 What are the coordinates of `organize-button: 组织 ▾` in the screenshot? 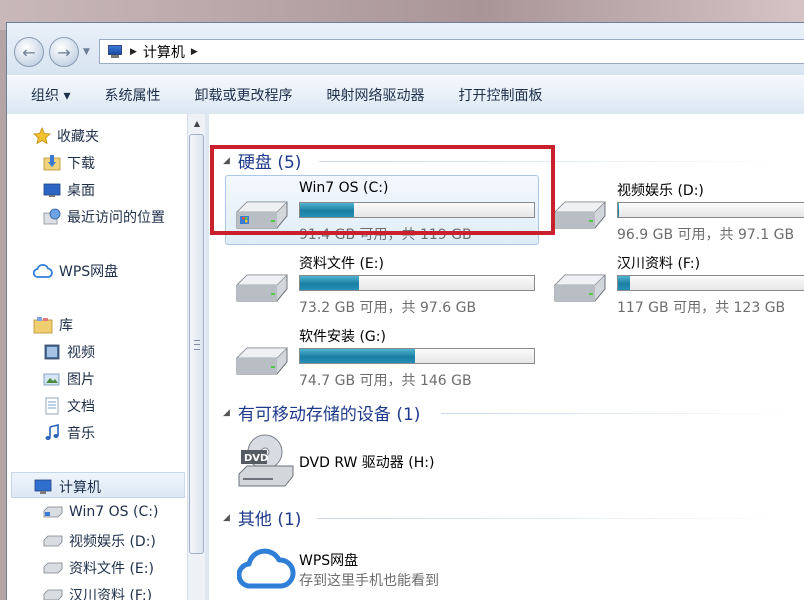 It's located at (47, 95).